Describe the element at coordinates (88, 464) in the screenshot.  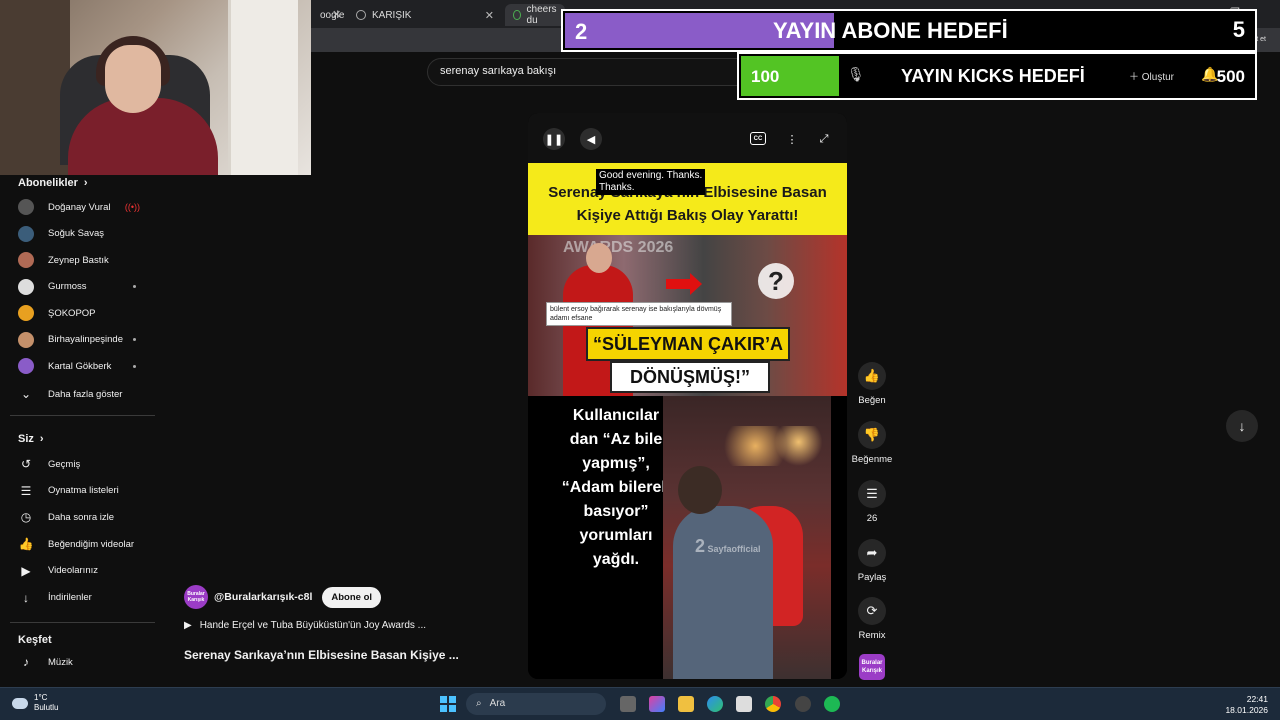
I see `sidebar-item: ↺ Geçmiş` at that location.